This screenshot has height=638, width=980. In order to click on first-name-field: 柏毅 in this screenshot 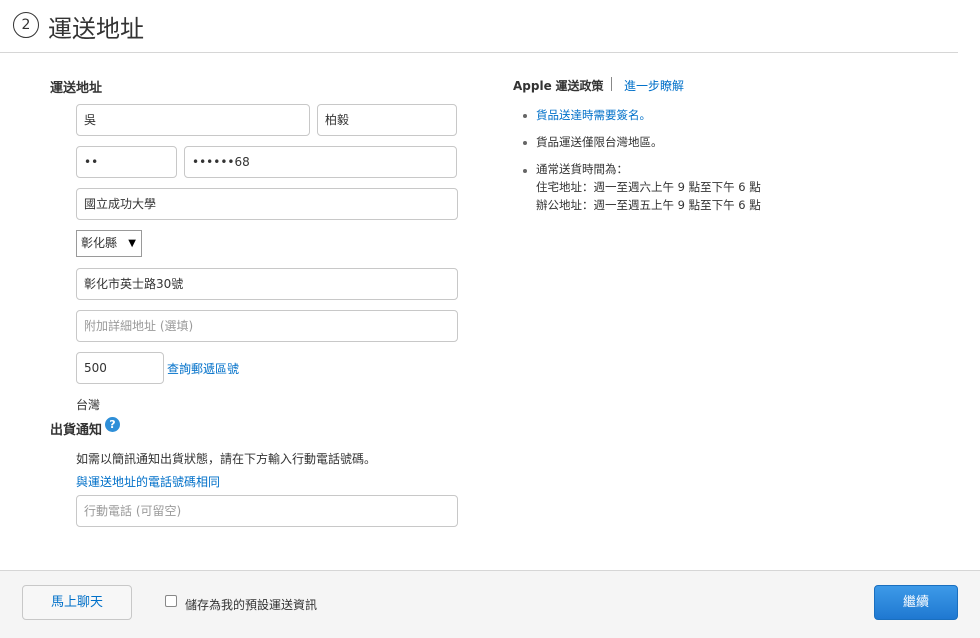, I will do `click(387, 120)`.